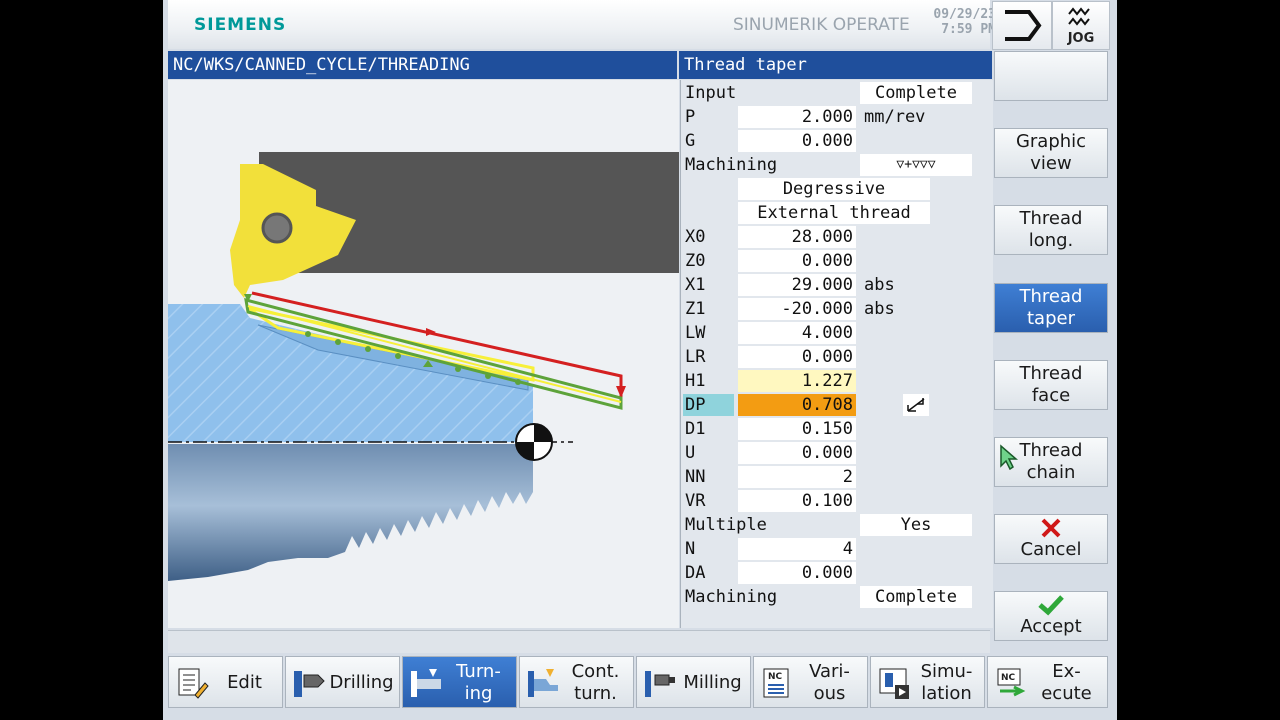  What do you see at coordinates (695, 333) in the screenshot?
I see `lw-label: LW` at bounding box center [695, 333].